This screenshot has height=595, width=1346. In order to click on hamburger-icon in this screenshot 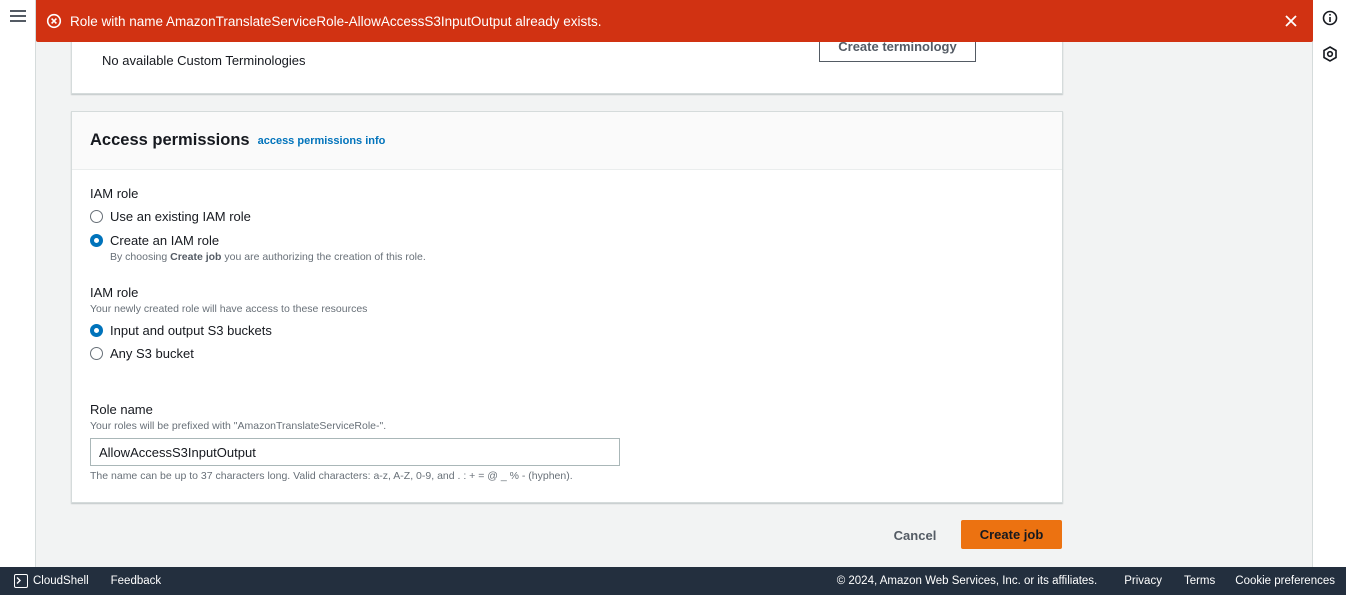, I will do `click(18, 17)`.